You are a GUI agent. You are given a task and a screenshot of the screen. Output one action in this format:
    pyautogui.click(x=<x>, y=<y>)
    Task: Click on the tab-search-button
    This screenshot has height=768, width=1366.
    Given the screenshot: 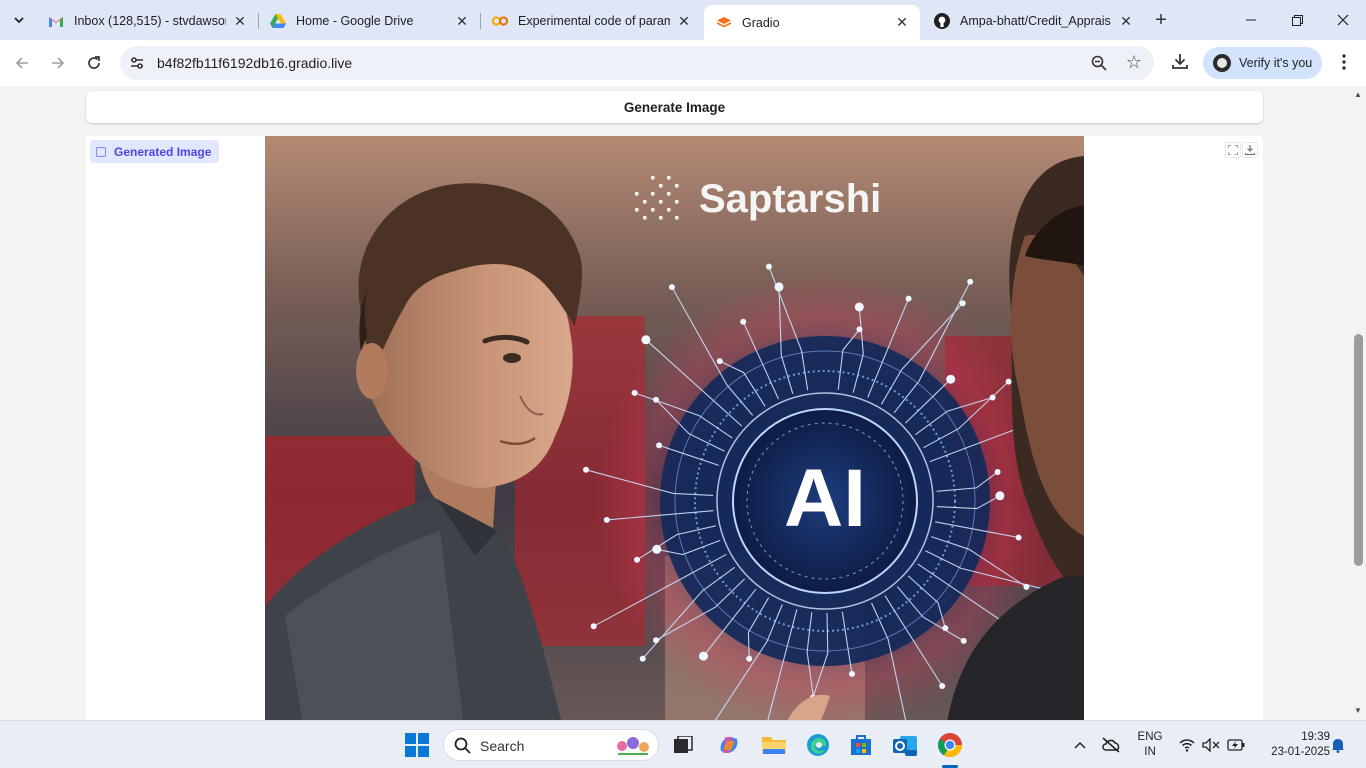 What is the action you would take?
    pyautogui.click(x=19, y=20)
    